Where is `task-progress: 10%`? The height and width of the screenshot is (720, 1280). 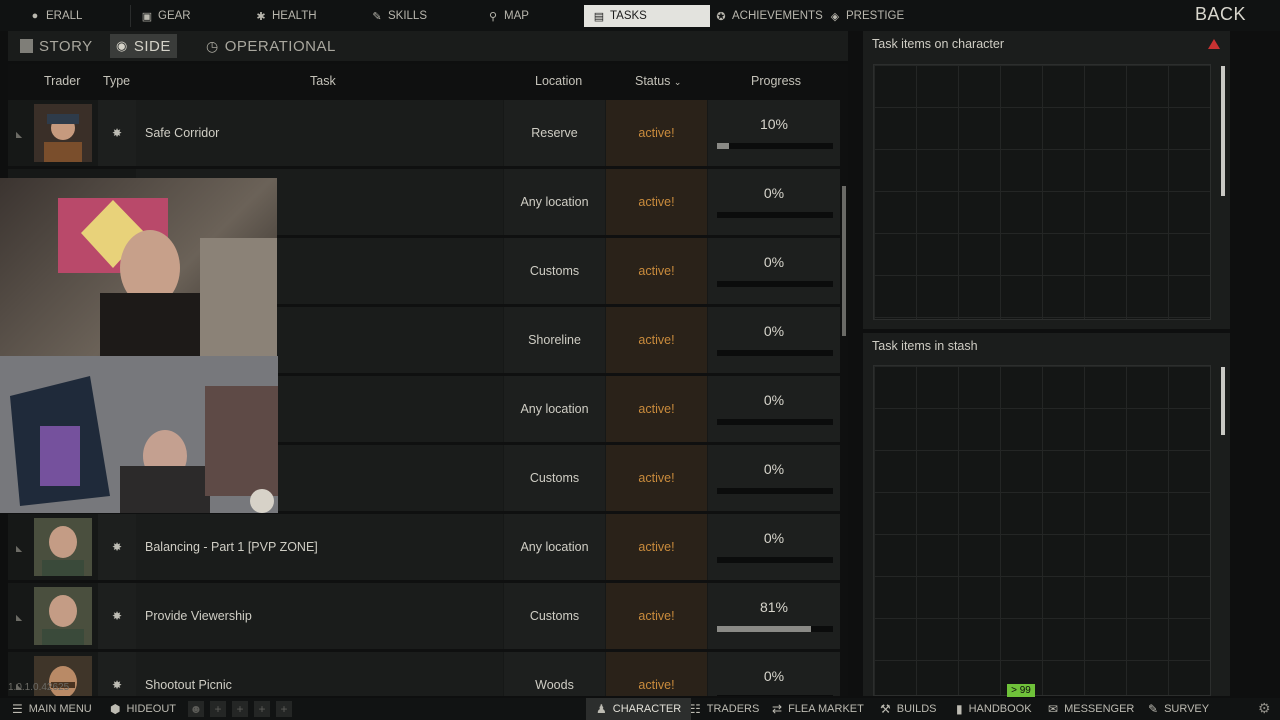
task-progress: 10% is located at coordinates (774, 133).